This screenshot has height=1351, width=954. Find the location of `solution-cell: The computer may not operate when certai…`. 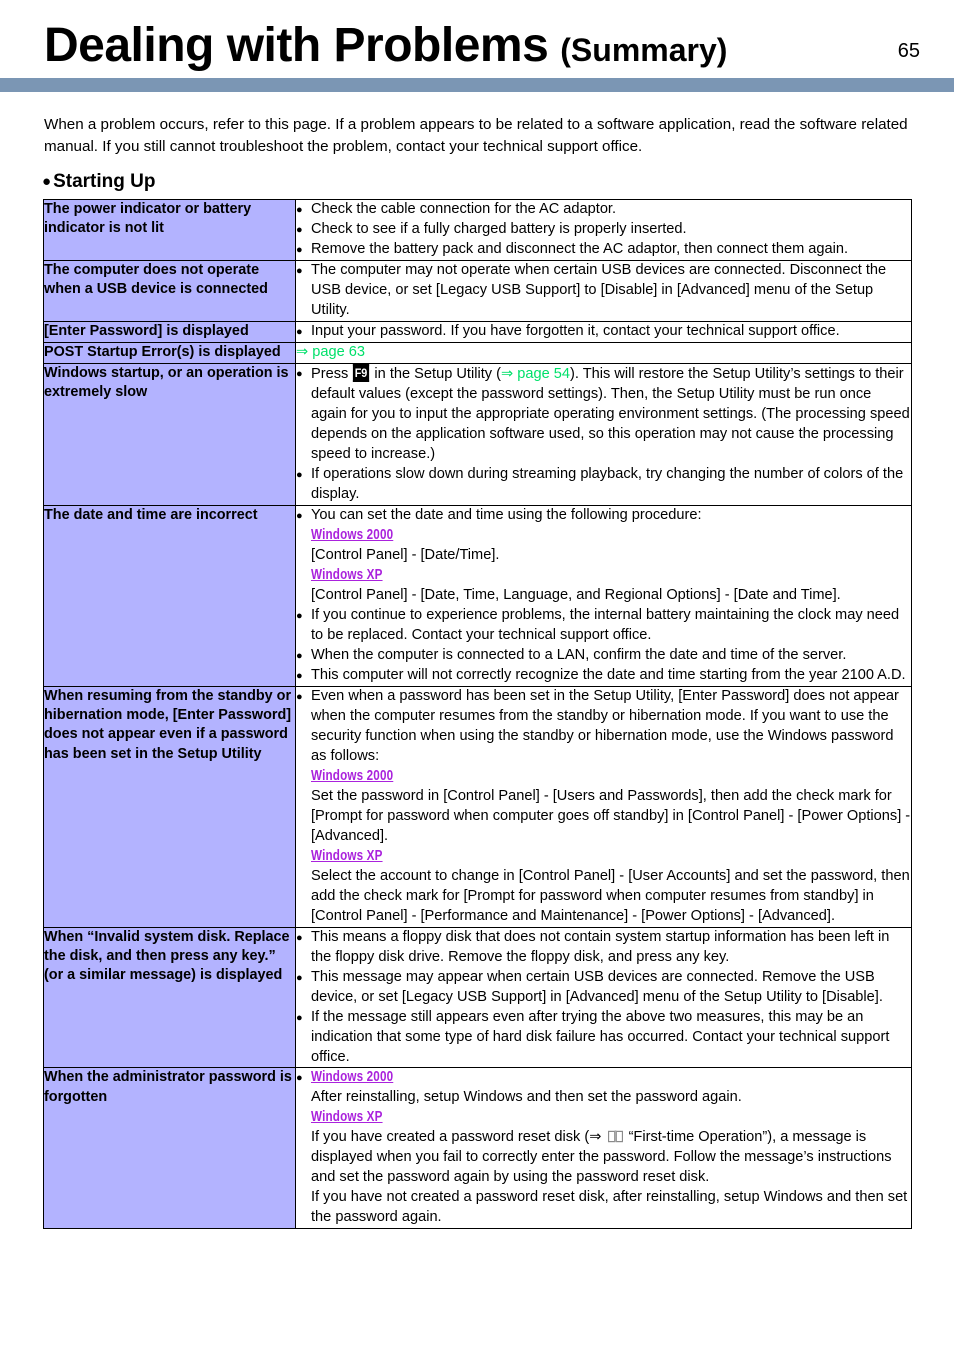

solution-cell: The computer may not operate when certai… is located at coordinates (603, 291).